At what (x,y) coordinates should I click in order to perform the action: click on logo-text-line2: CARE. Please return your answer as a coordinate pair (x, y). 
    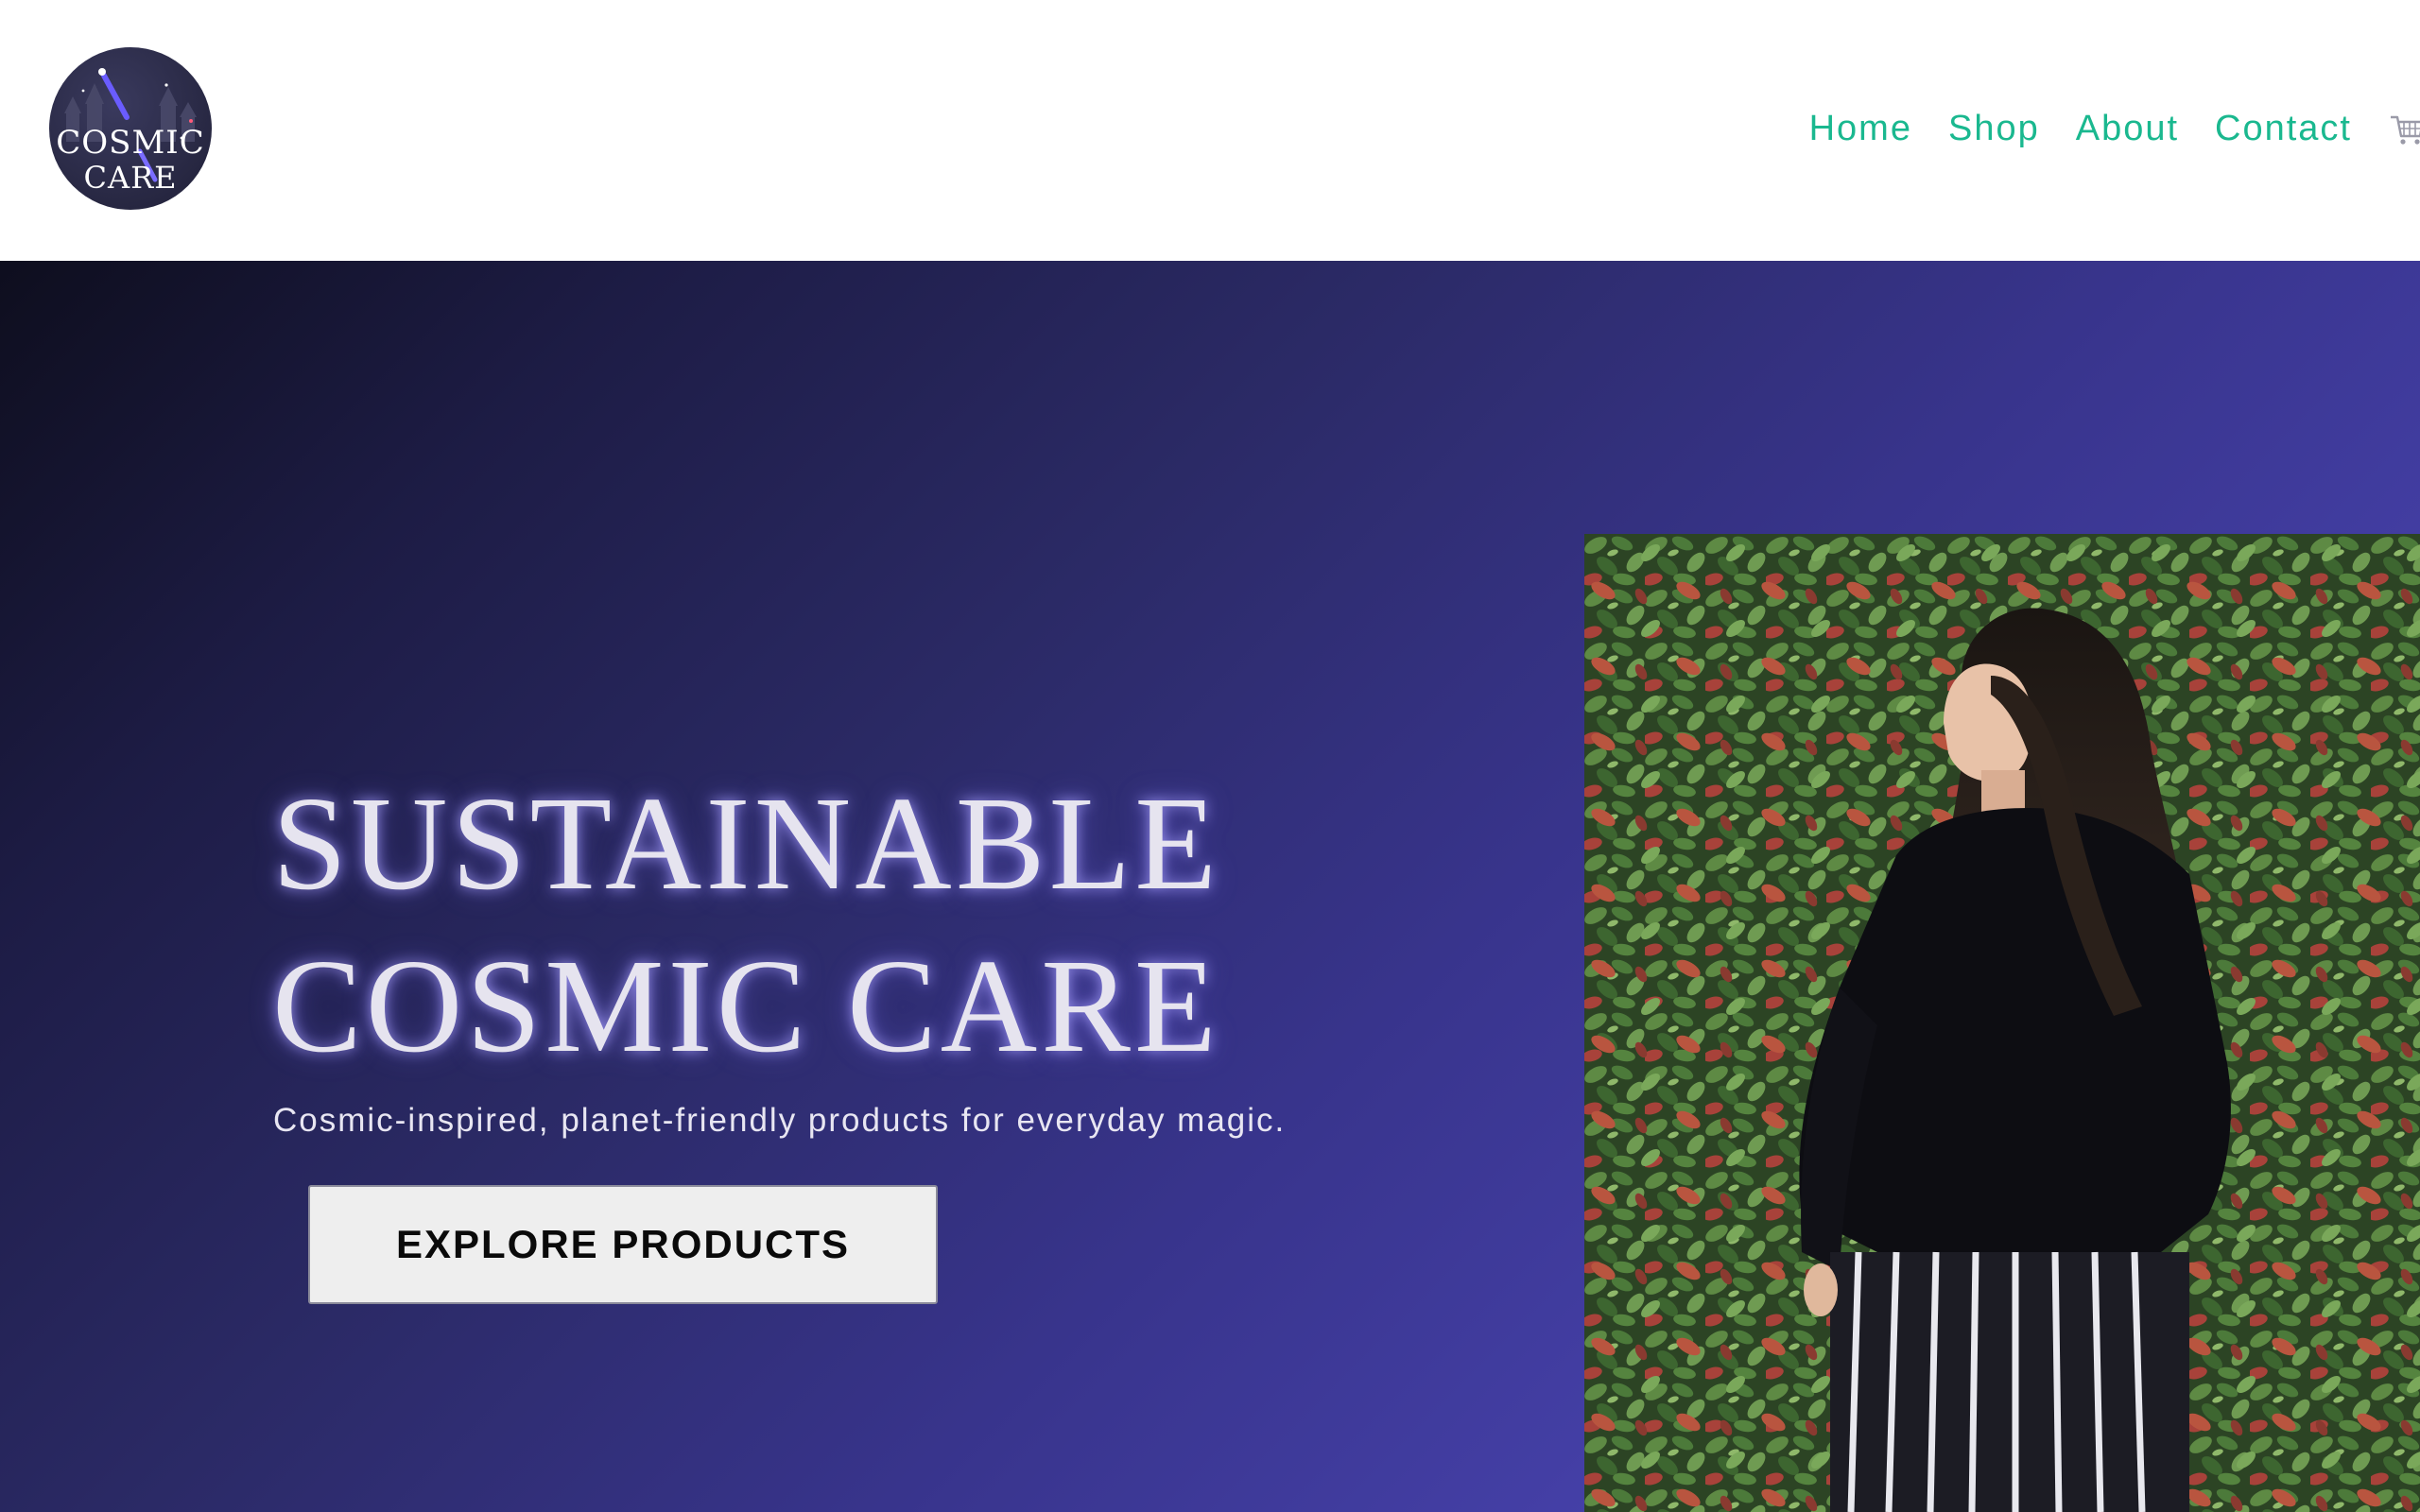
    Looking at the image, I should click on (130, 178).